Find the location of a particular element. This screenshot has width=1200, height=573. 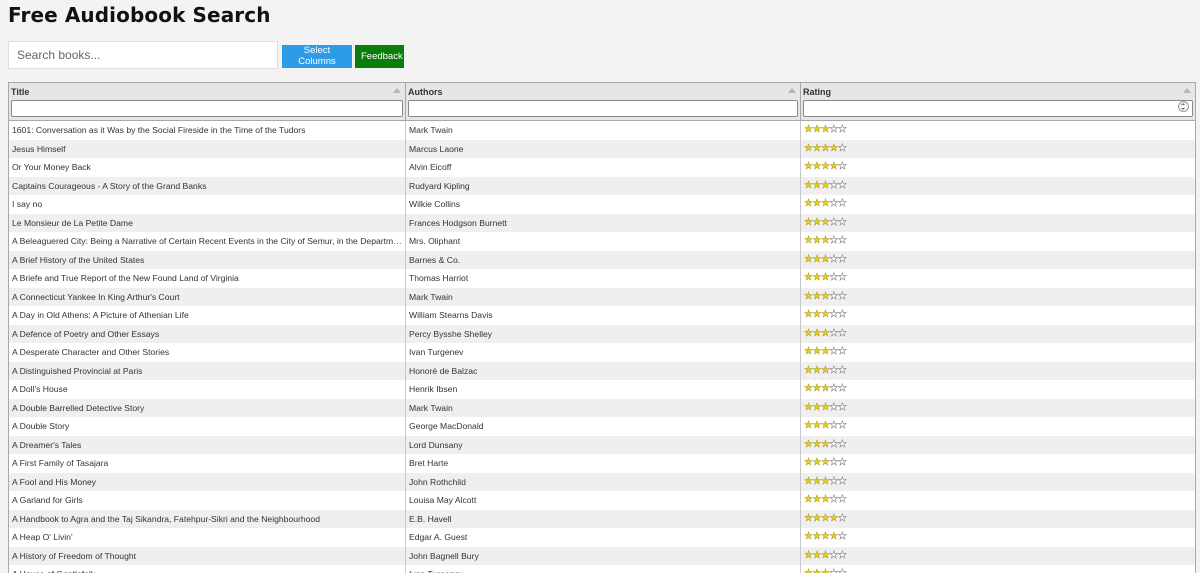

title-cell: A Dreamer's Tales is located at coordinates (207, 444).